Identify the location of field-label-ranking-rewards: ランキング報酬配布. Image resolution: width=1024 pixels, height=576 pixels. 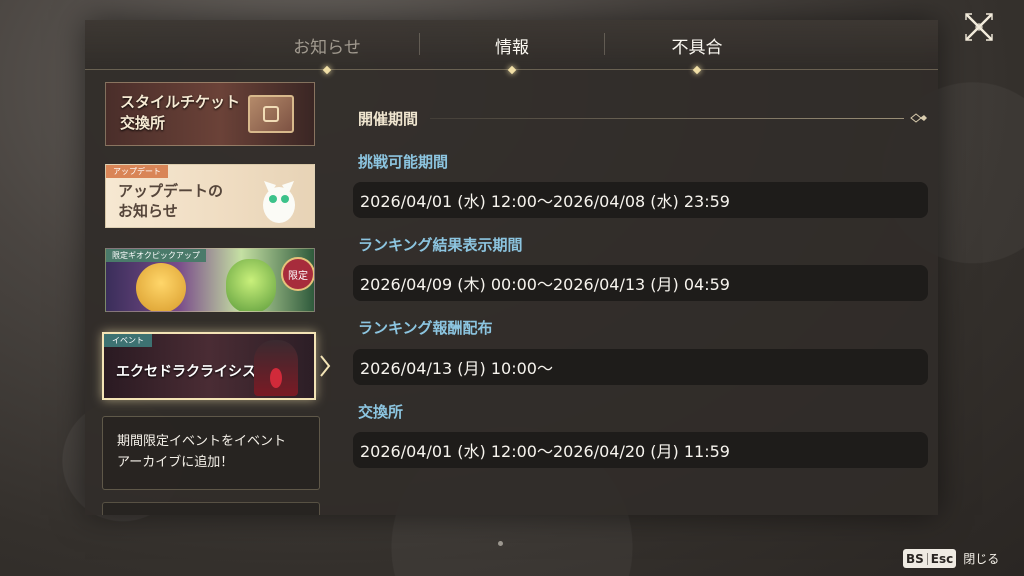
(425, 328).